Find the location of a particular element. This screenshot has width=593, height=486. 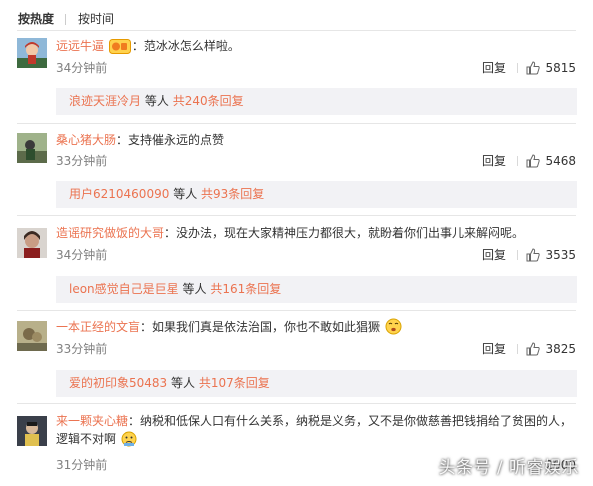

reply-username: 浪迹天涯冷月 is located at coordinates (105, 101).